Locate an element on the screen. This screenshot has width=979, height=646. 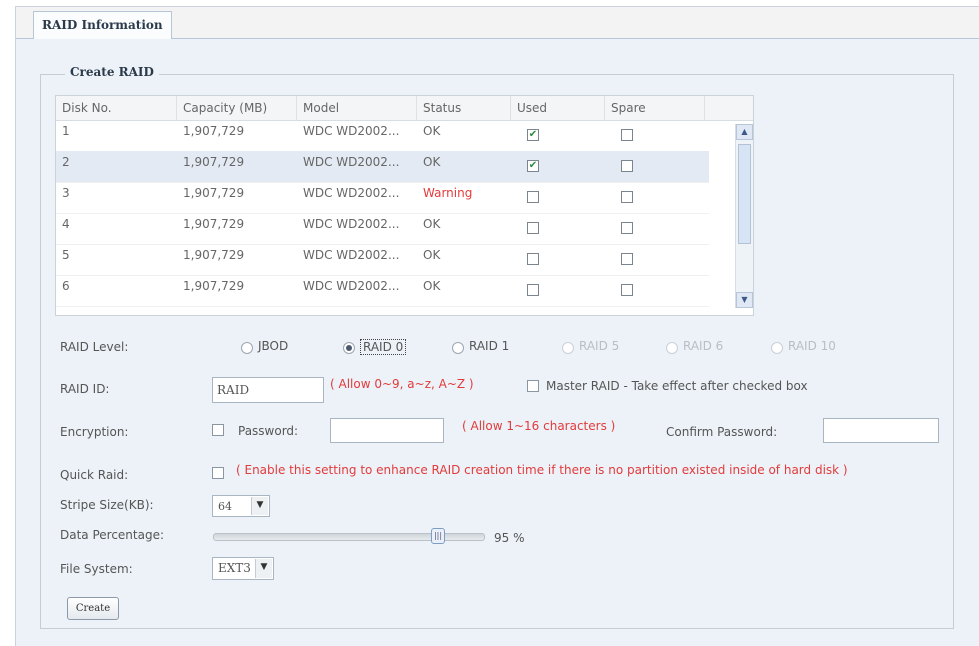
column-header-used: Used is located at coordinates (558, 108).